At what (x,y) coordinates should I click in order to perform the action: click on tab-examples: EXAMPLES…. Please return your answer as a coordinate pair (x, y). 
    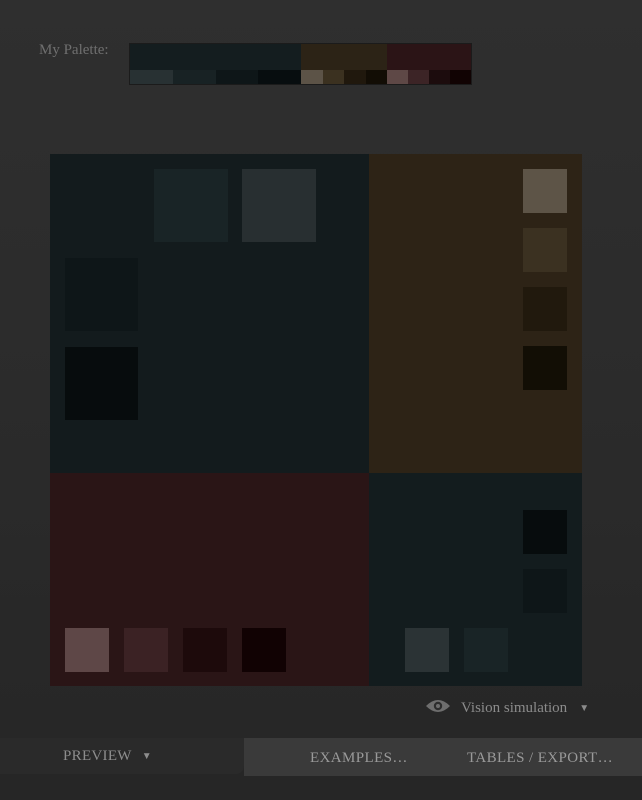
    Looking at the image, I should click on (359, 758).